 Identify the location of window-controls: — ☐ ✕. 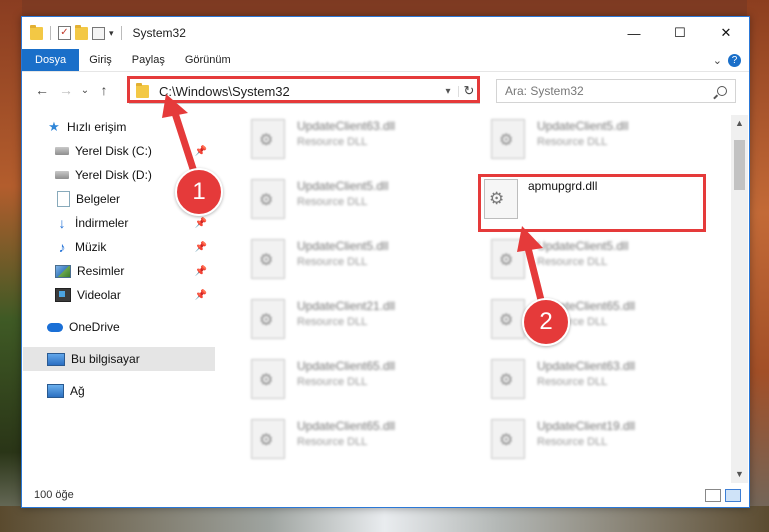
(680, 33).